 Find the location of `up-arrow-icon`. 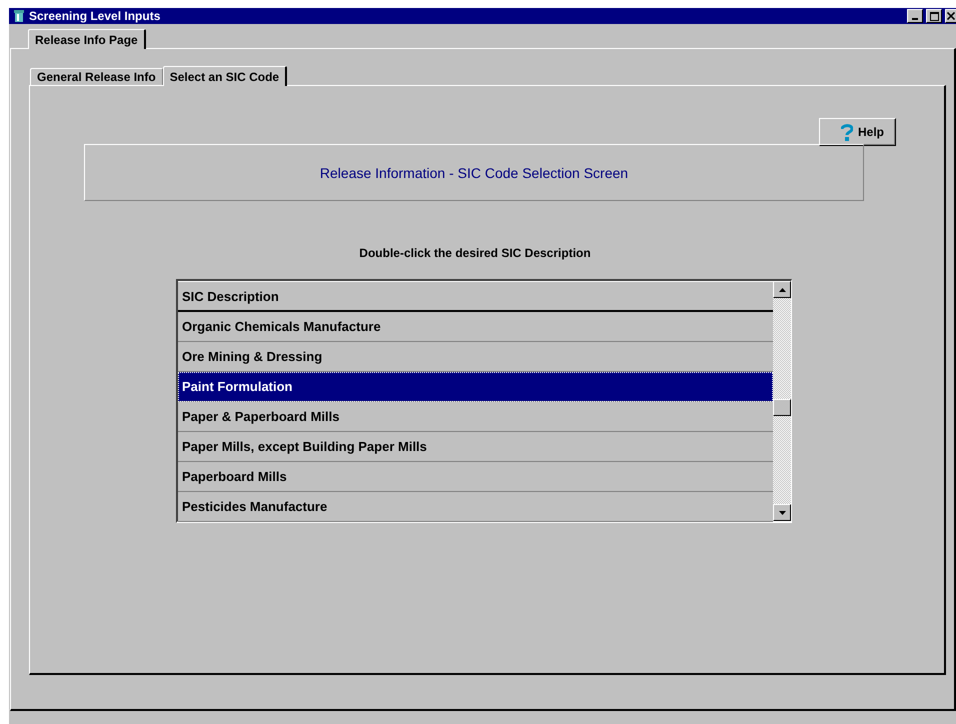

up-arrow-icon is located at coordinates (782, 290).